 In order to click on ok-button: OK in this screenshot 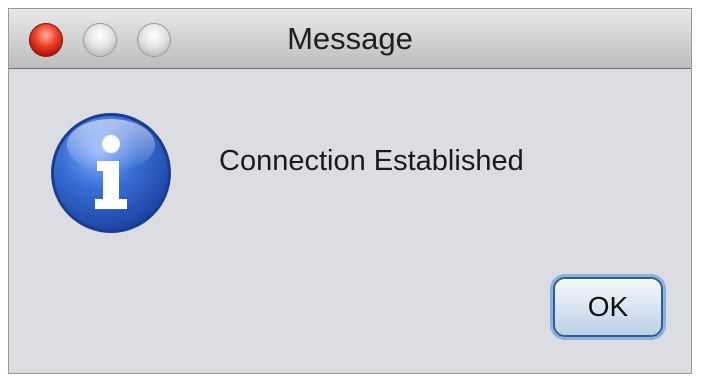, I will do `click(608, 307)`.